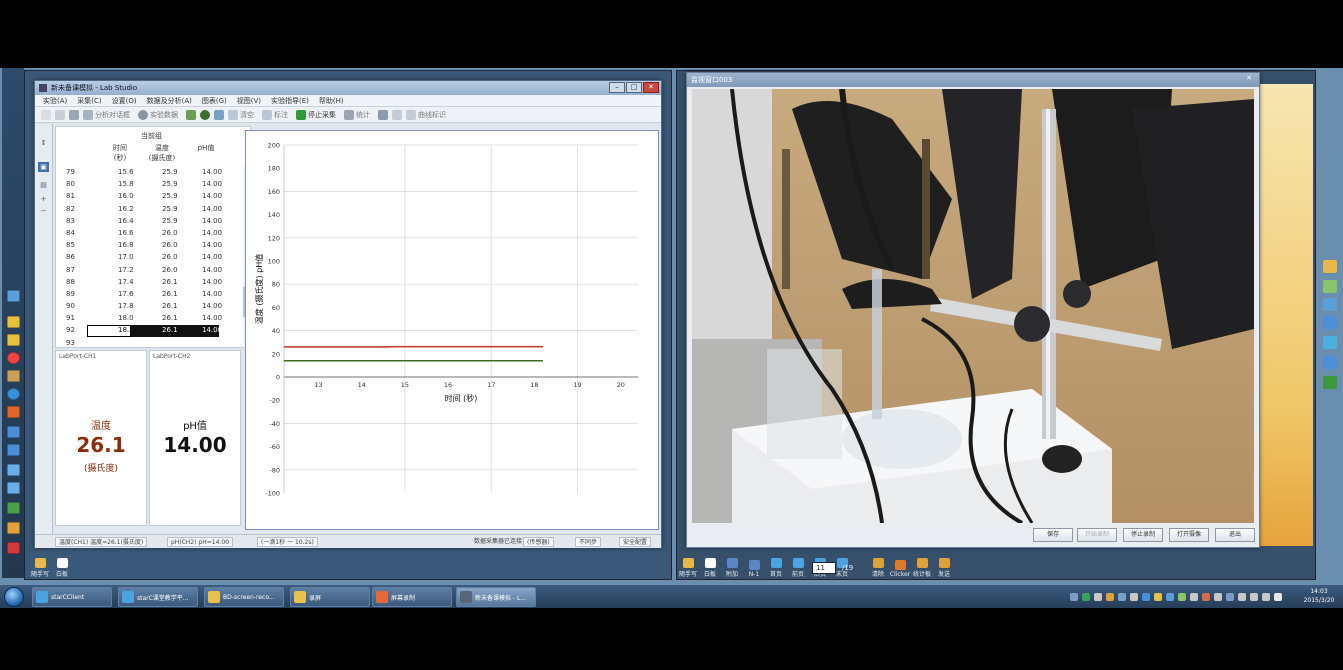 The width and height of the screenshot is (1343, 670). Describe the element at coordinates (412, 597) in the screenshot. I see `taskbar-item: 屏幕录制` at that location.